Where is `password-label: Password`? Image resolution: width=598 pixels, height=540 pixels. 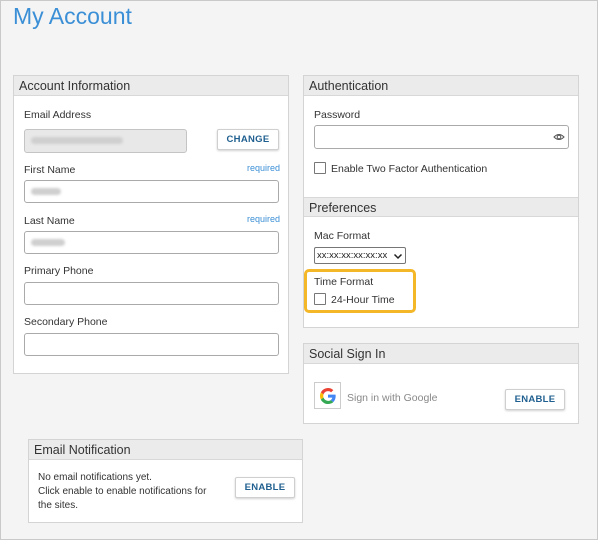
password-label: Password is located at coordinates (337, 115).